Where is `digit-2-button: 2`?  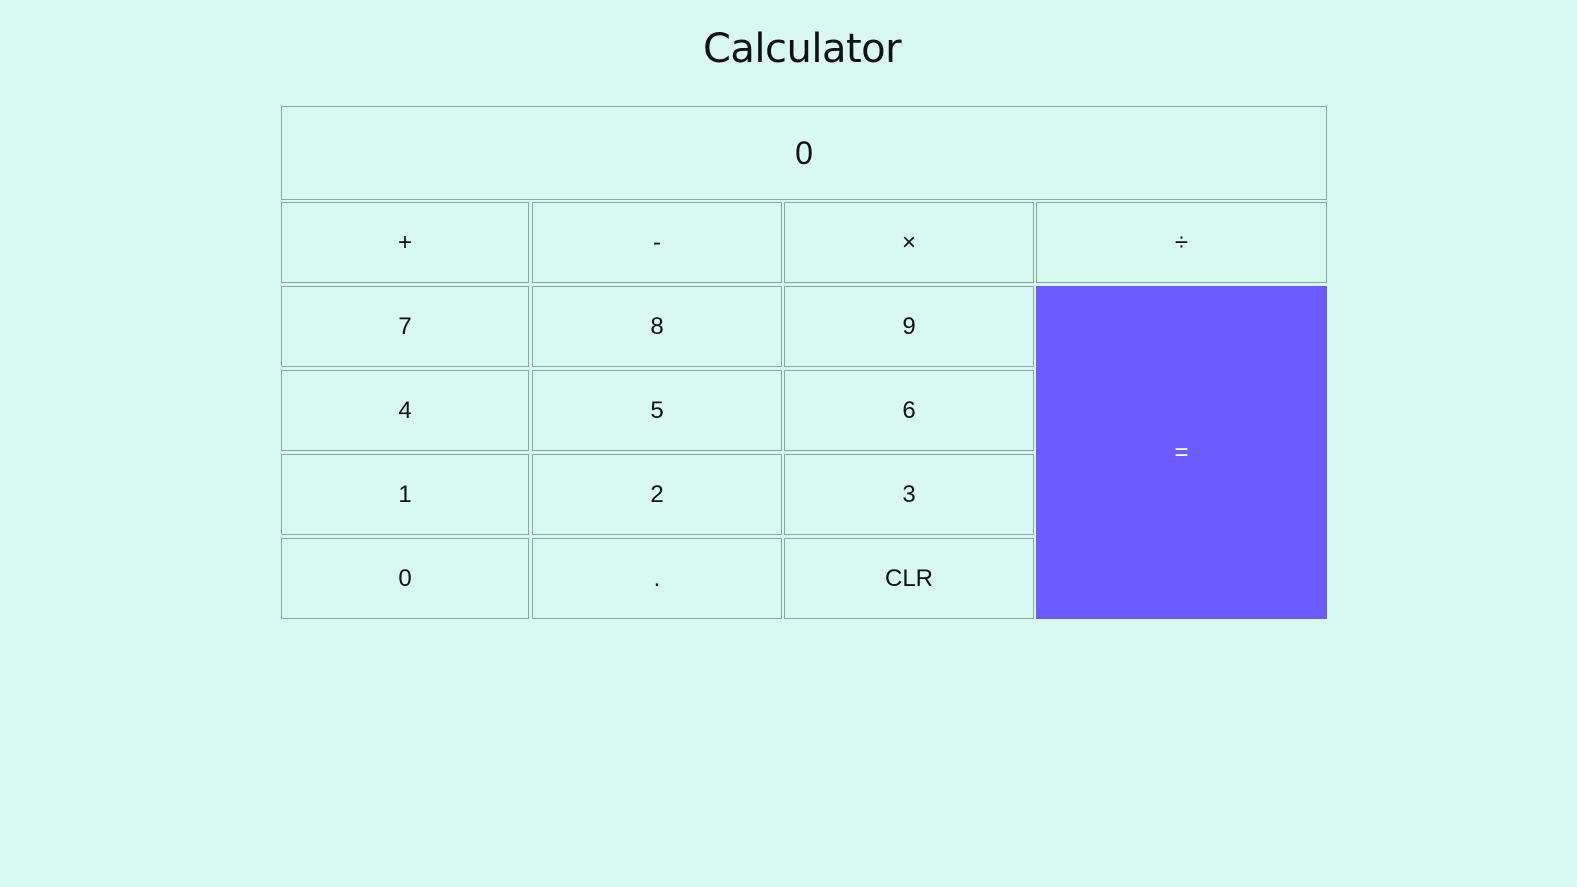
digit-2-button: 2 is located at coordinates (657, 494).